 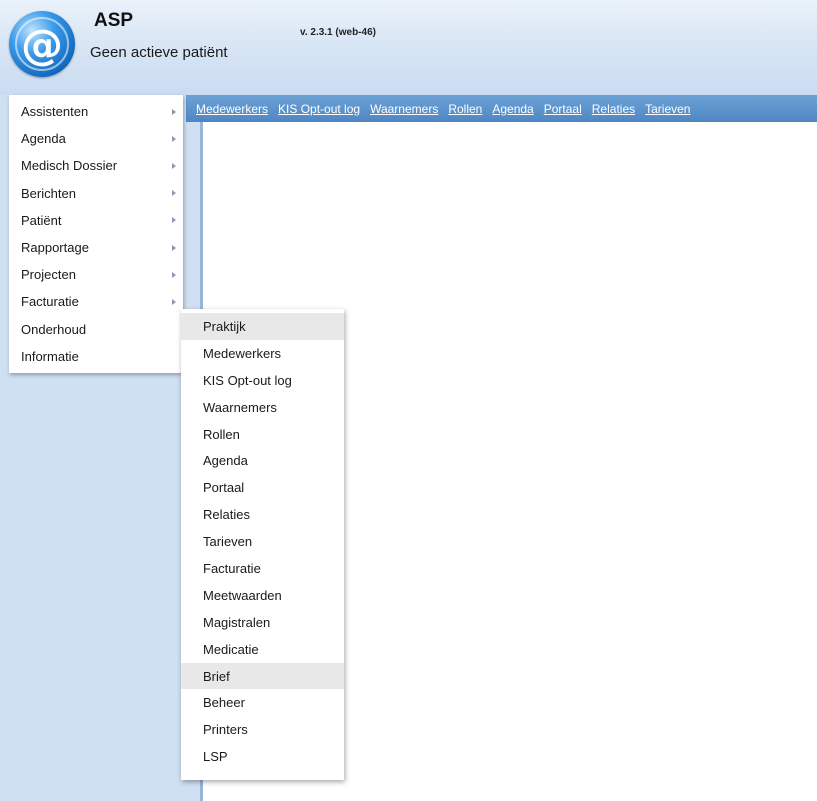 What do you see at coordinates (613, 109) in the screenshot?
I see `topnav-link-relaties: Relaties` at bounding box center [613, 109].